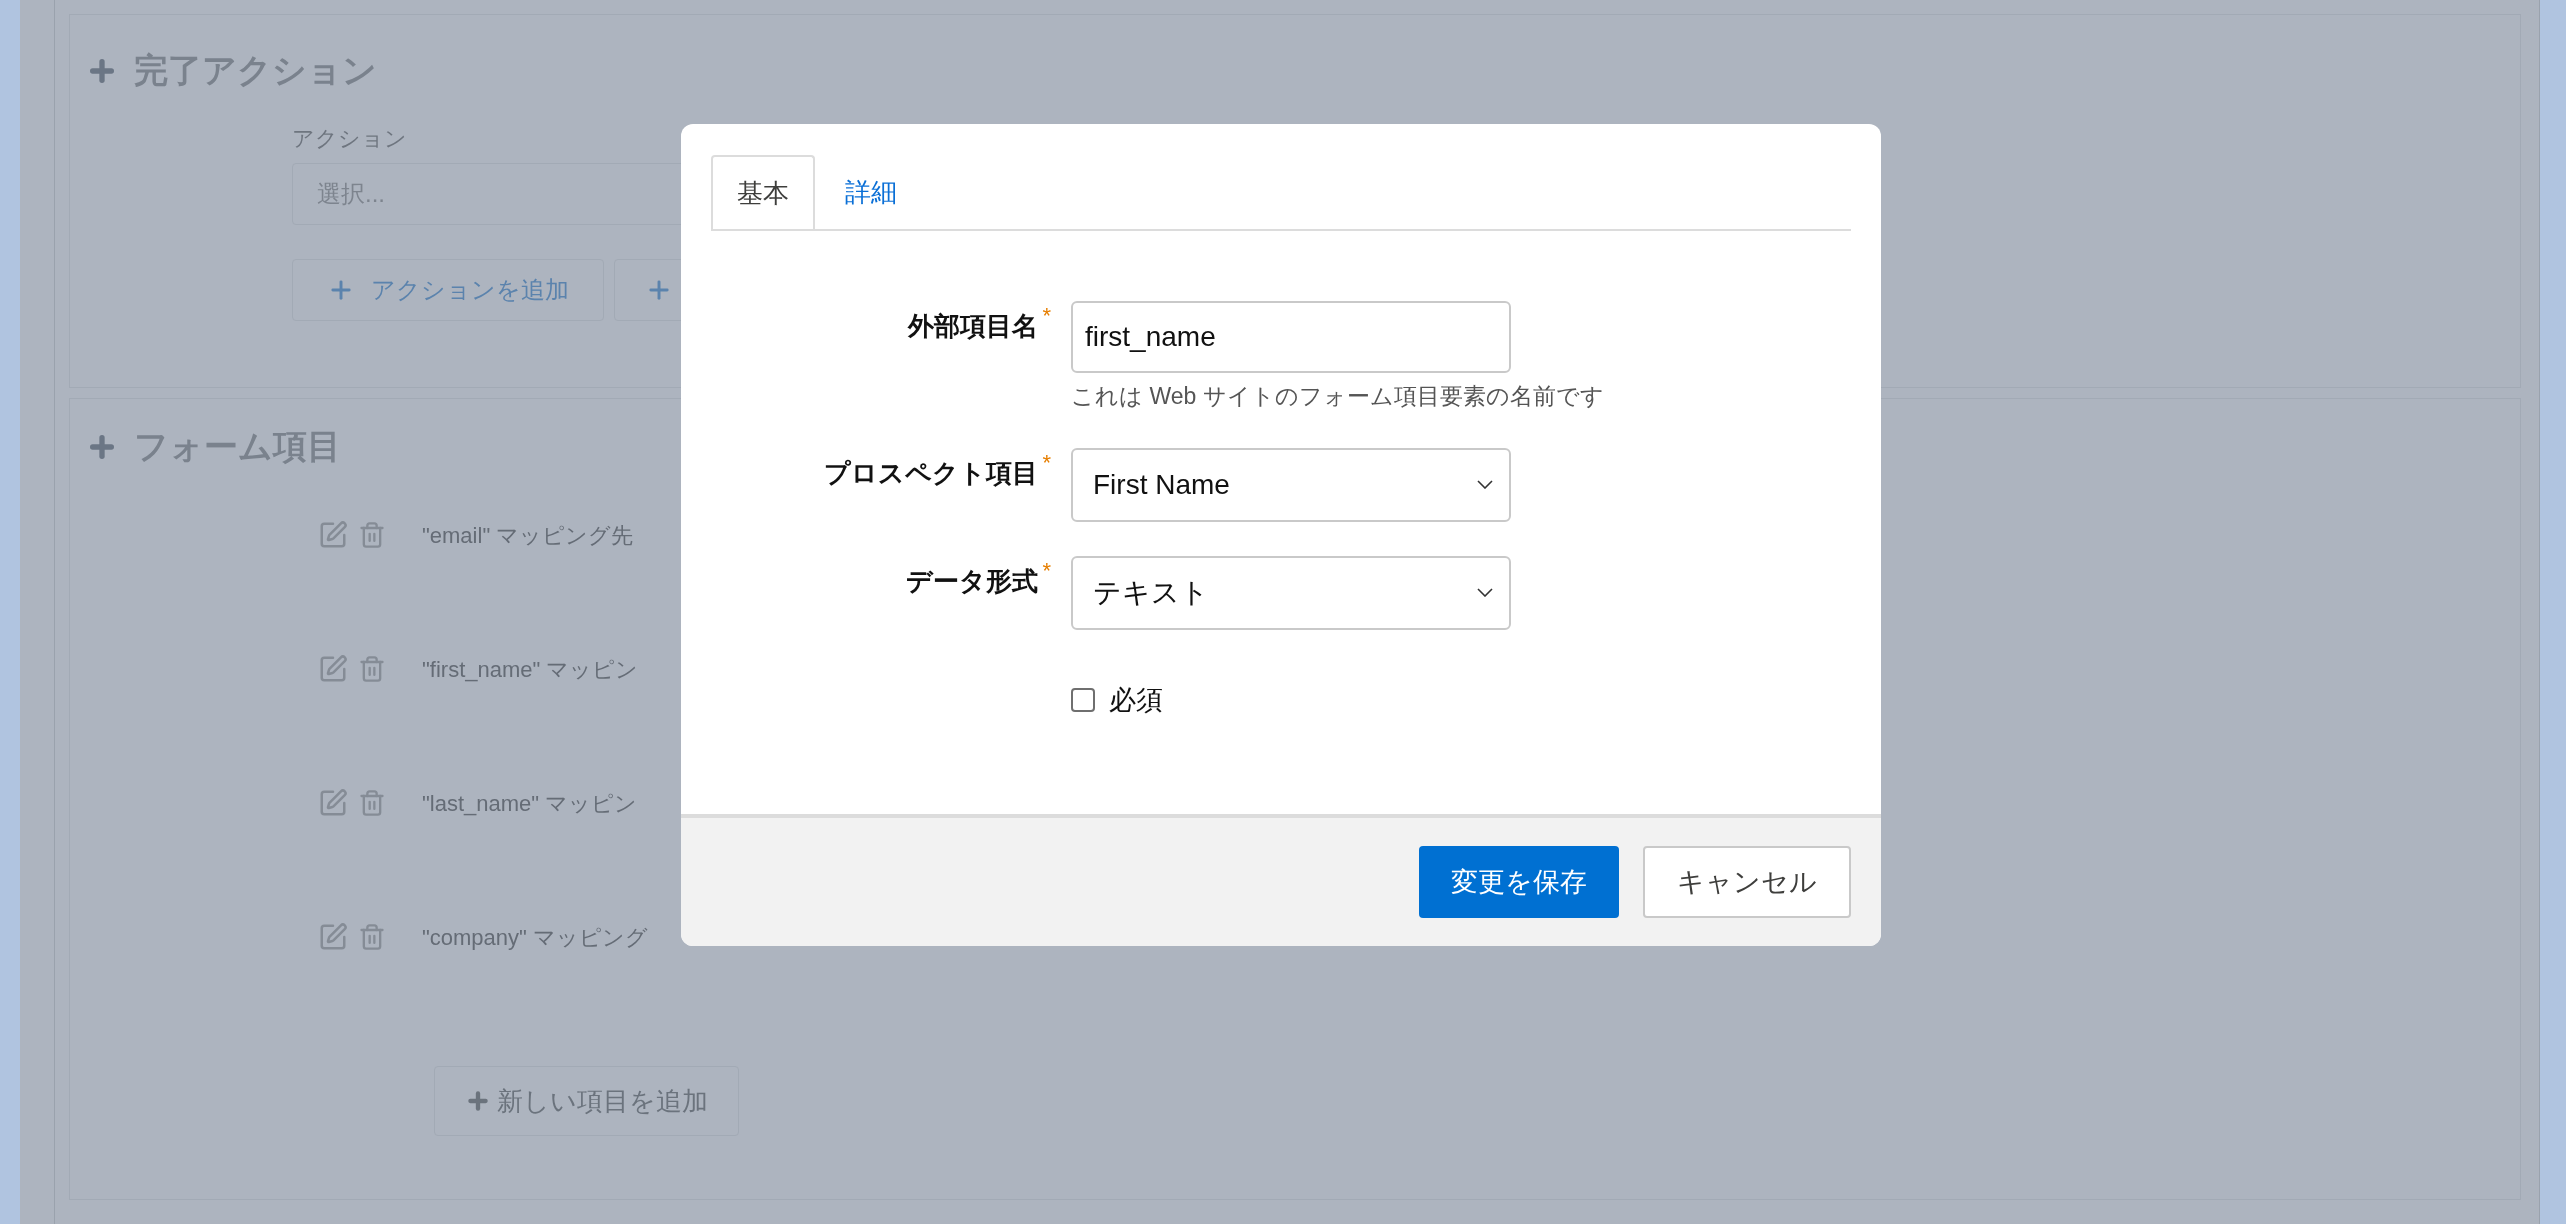 The height and width of the screenshot is (1224, 2566). Describe the element at coordinates (973, 326) in the screenshot. I see `field-label: 外部項目名` at that location.